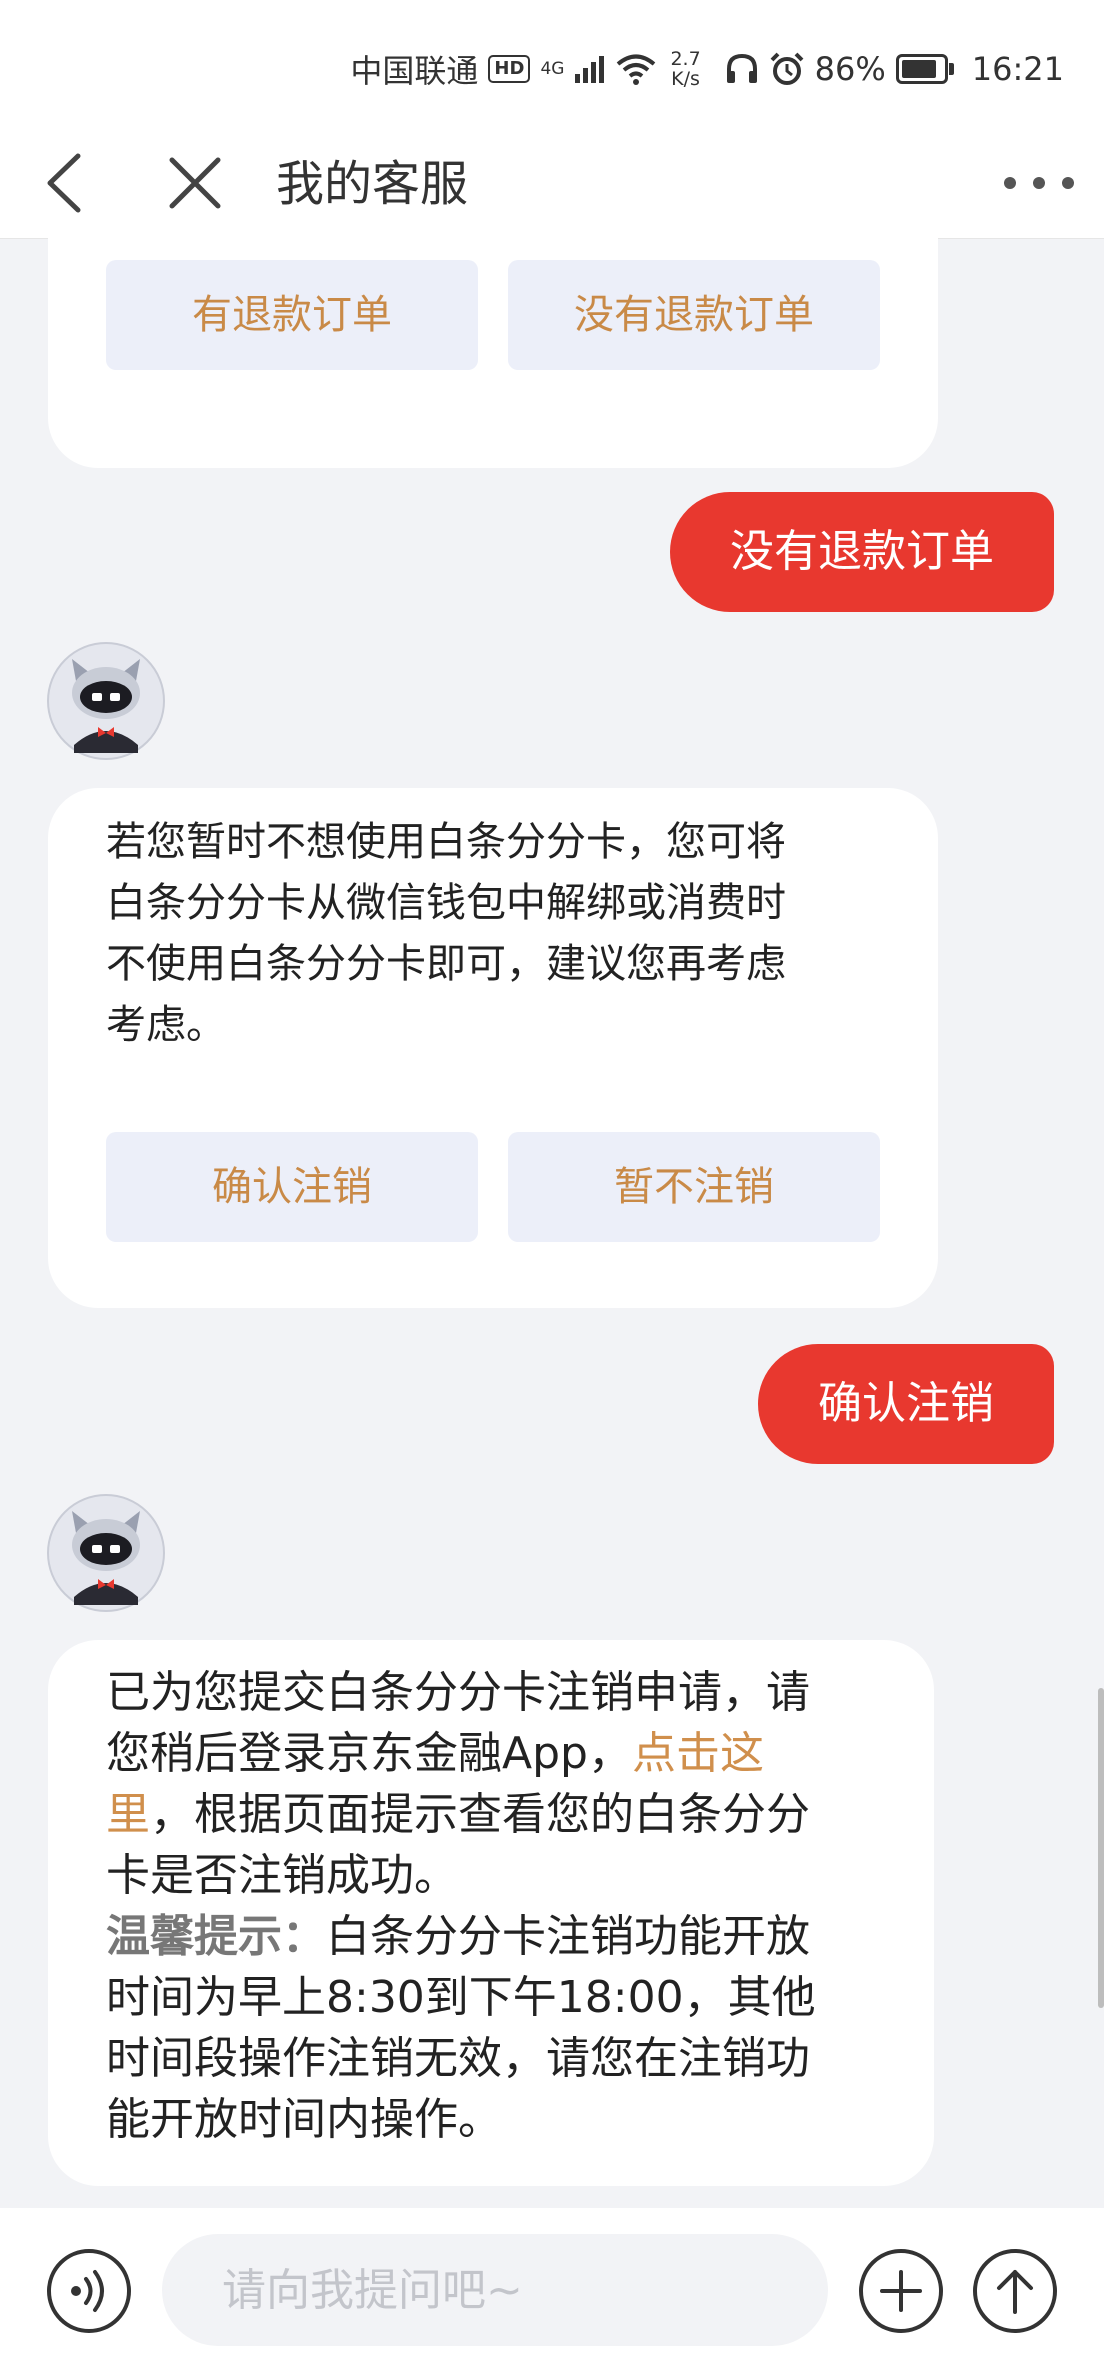  I want to click on arrow-up-icon, so click(1015, 2291).